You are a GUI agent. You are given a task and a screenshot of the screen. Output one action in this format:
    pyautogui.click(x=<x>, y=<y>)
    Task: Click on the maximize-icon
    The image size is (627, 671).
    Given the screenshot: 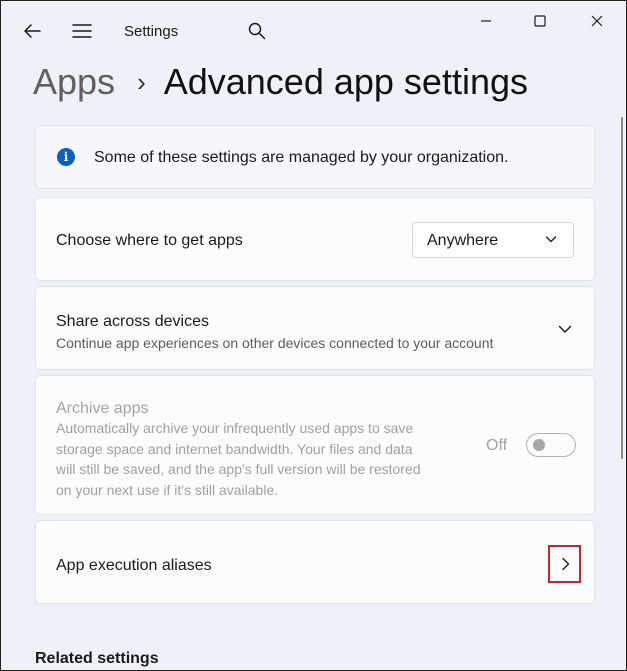 What is the action you would take?
    pyautogui.click(x=540, y=21)
    